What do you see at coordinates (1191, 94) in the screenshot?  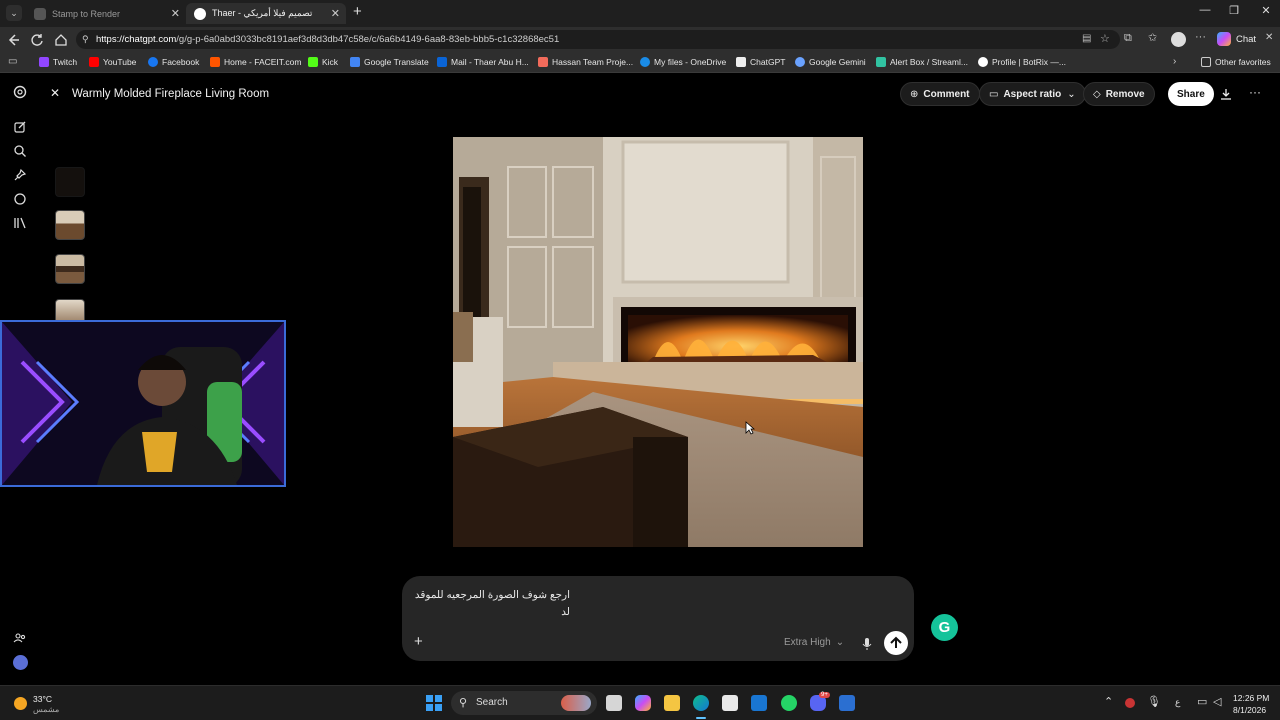 I see `share-button: Share` at bounding box center [1191, 94].